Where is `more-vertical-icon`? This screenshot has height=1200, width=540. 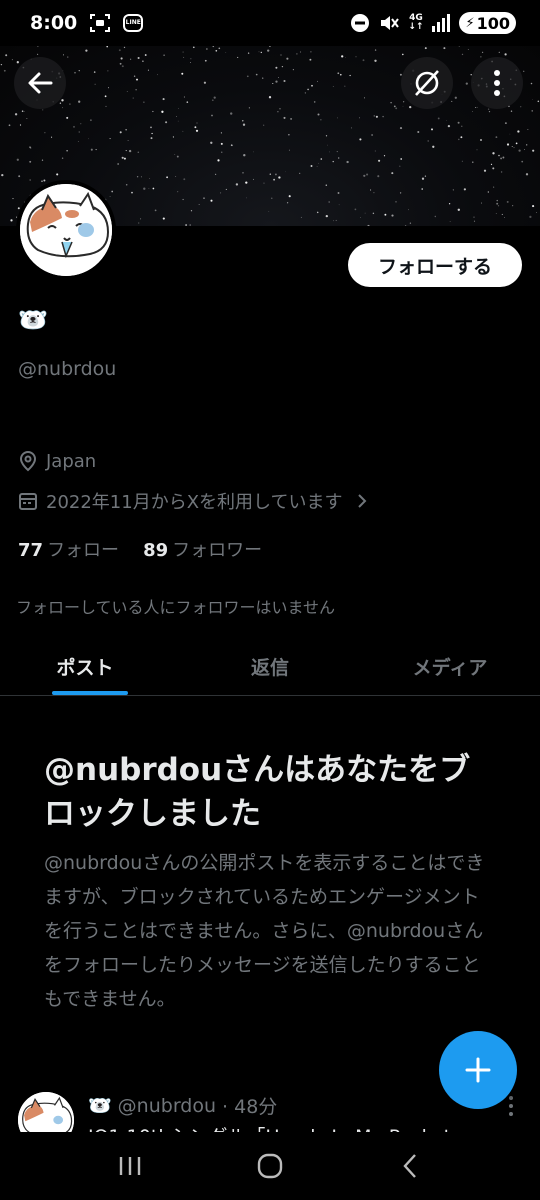
more-vertical-icon is located at coordinates (497, 83).